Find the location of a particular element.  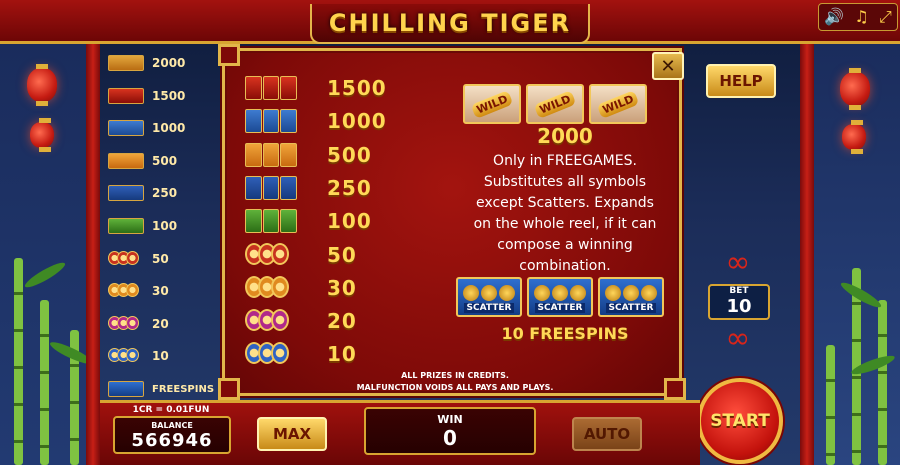

wild-description-line: on the whole reel, if it can is located at coordinates (565, 224).